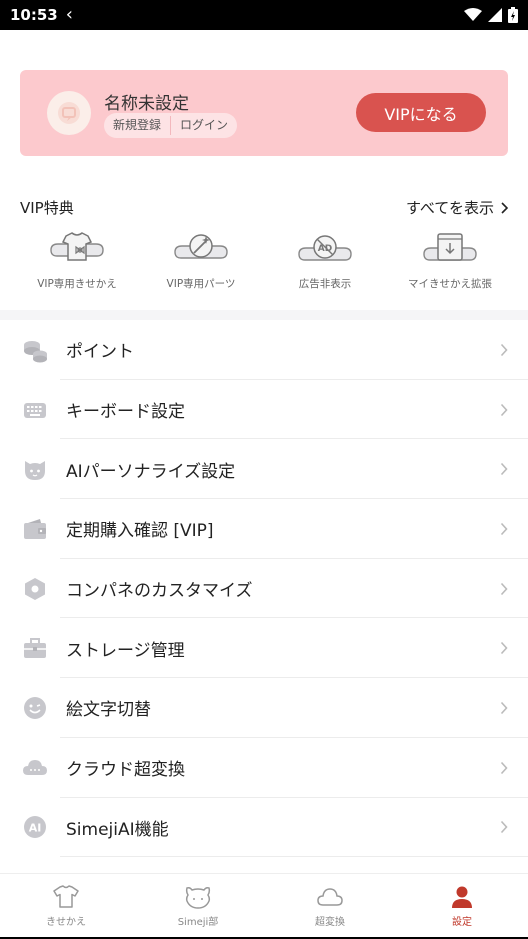 The image size is (528, 939). What do you see at coordinates (100, 352) in the screenshot?
I see `menu-item-label: ポイント` at bounding box center [100, 352].